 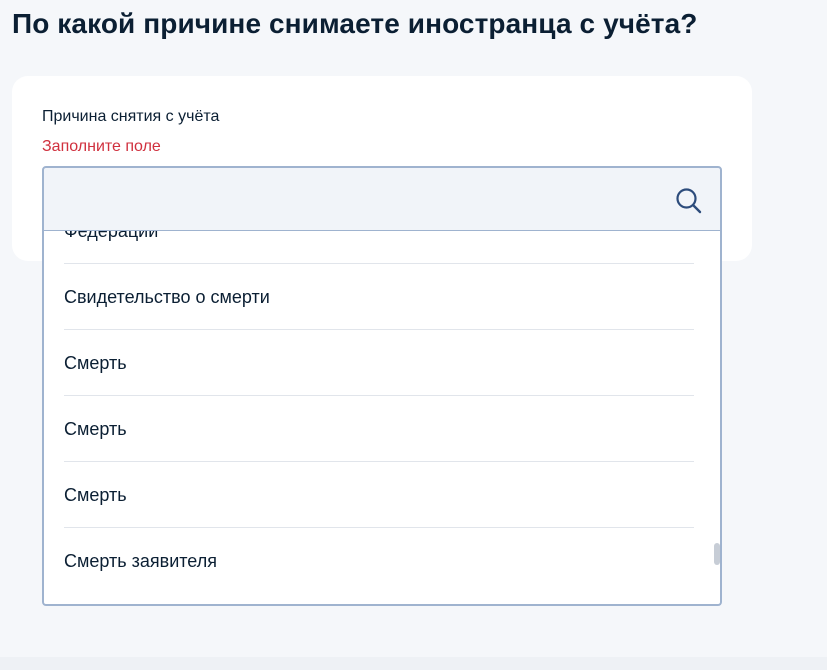 I want to click on footer-band, so click(x=413, y=663).